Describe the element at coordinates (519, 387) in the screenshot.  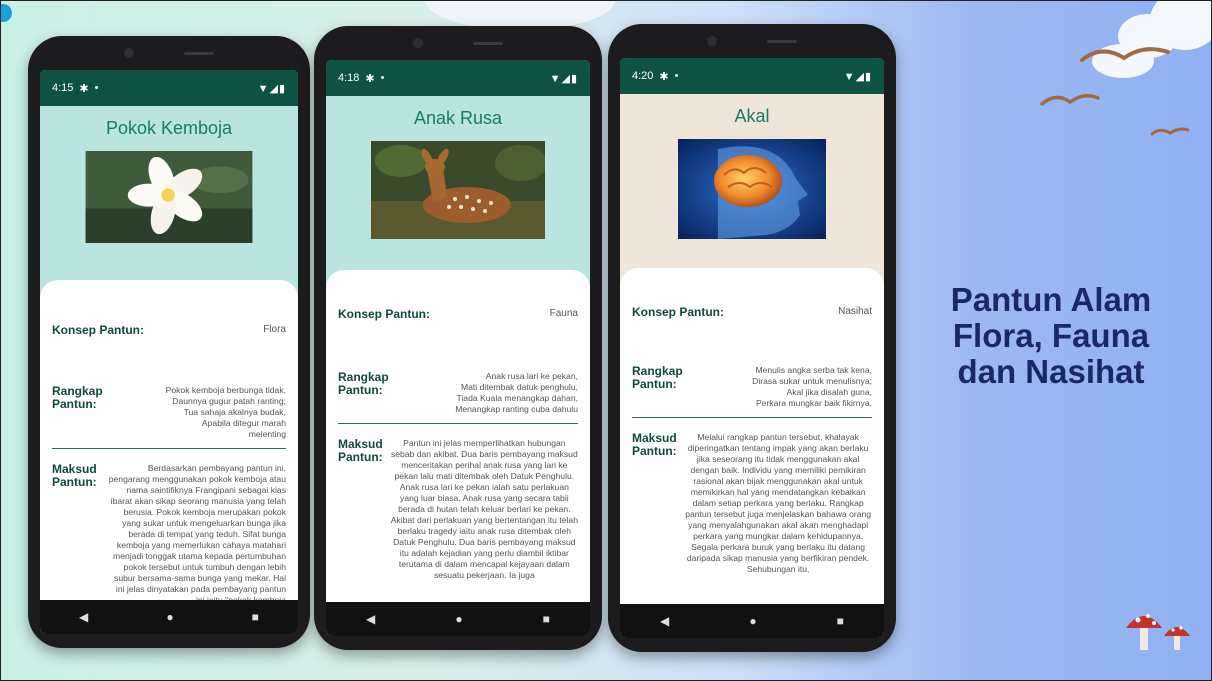
I see `rangkap-line: Mati ditembak datuk penghulu,` at that location.